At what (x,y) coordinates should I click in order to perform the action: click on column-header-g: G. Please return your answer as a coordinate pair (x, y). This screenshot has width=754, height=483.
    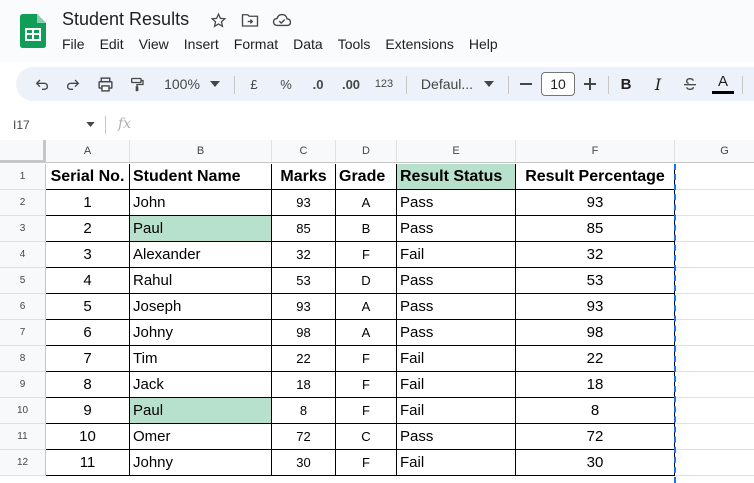
    Looking at the image, I should click on (714, 151).